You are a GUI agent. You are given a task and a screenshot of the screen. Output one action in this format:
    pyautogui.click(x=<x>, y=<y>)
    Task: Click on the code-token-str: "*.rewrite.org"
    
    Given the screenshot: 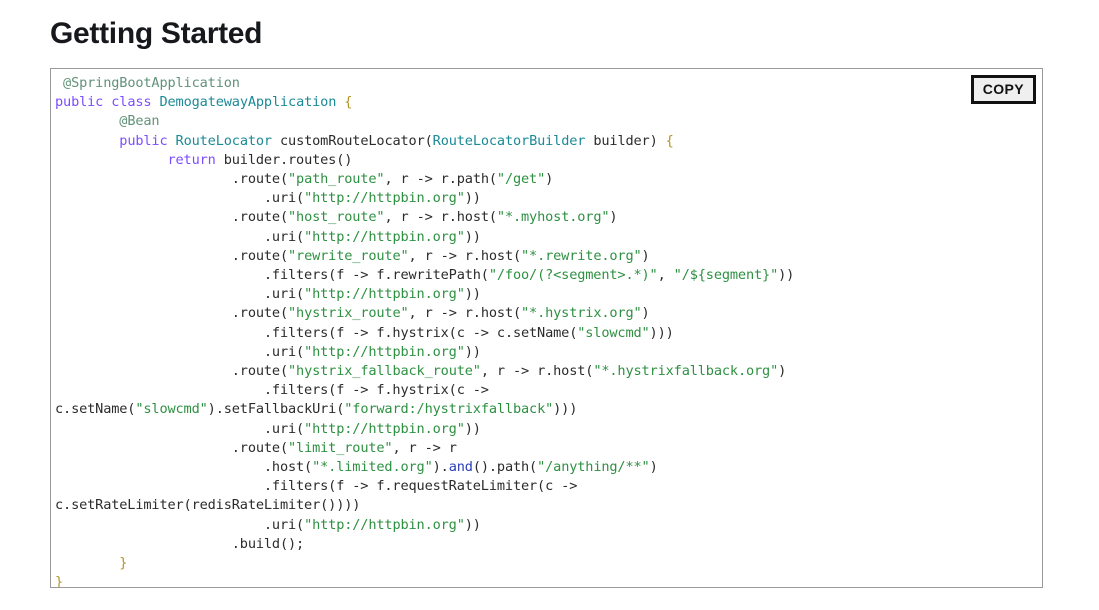 What is the action you would take?
    pyautogui.click(x=581, y=255)
    